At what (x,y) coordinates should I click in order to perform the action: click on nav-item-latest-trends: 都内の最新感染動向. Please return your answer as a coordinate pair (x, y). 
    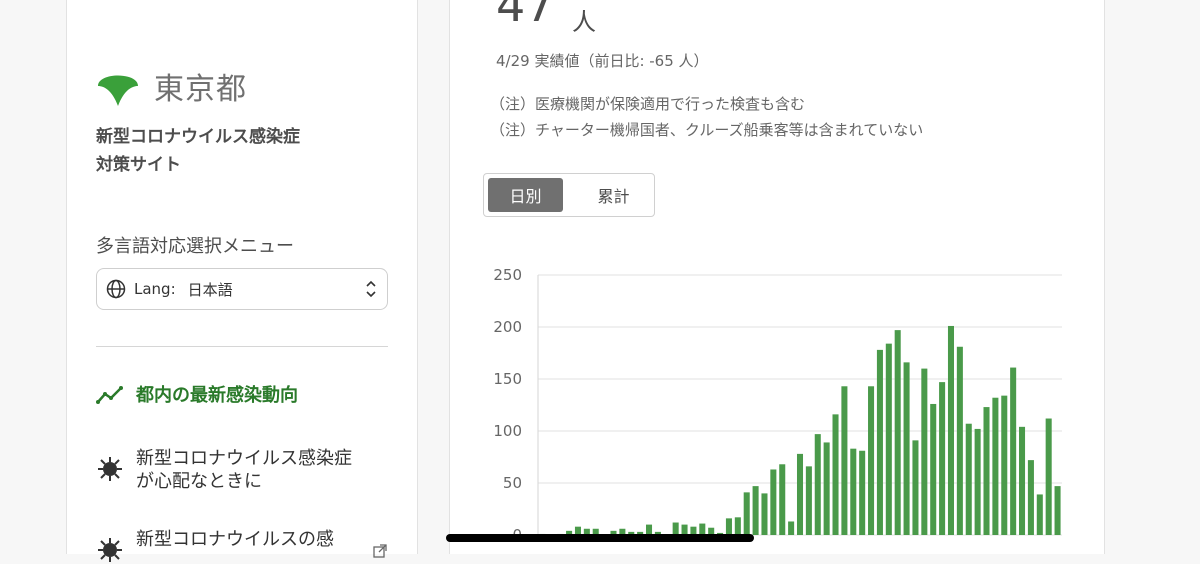
    Looking at the image, I should click on (197, 395).